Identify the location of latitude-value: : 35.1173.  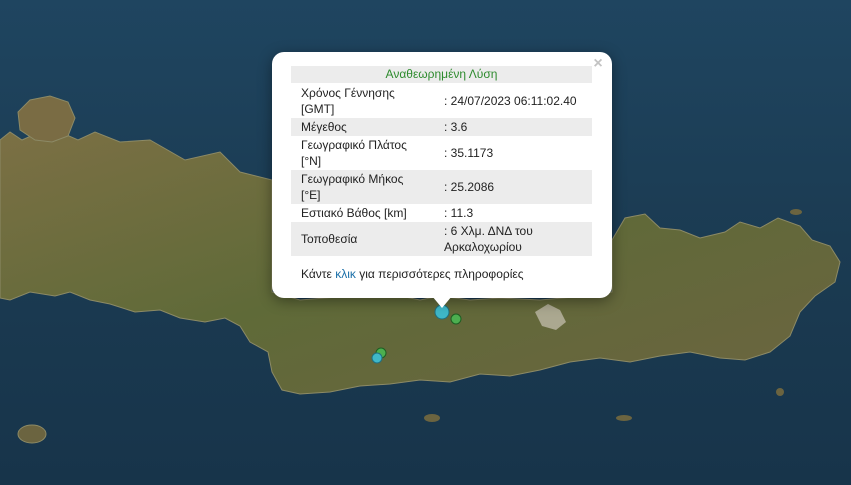
(469, 153).